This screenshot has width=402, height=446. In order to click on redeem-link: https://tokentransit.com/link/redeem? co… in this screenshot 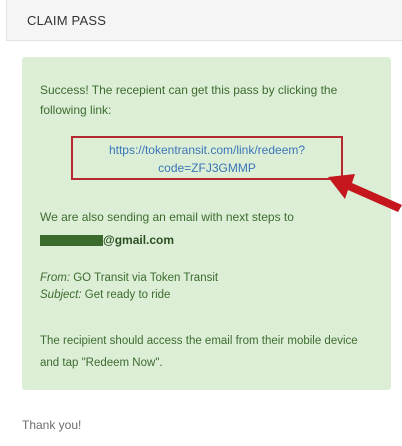, I will do `click(207, 159)`.